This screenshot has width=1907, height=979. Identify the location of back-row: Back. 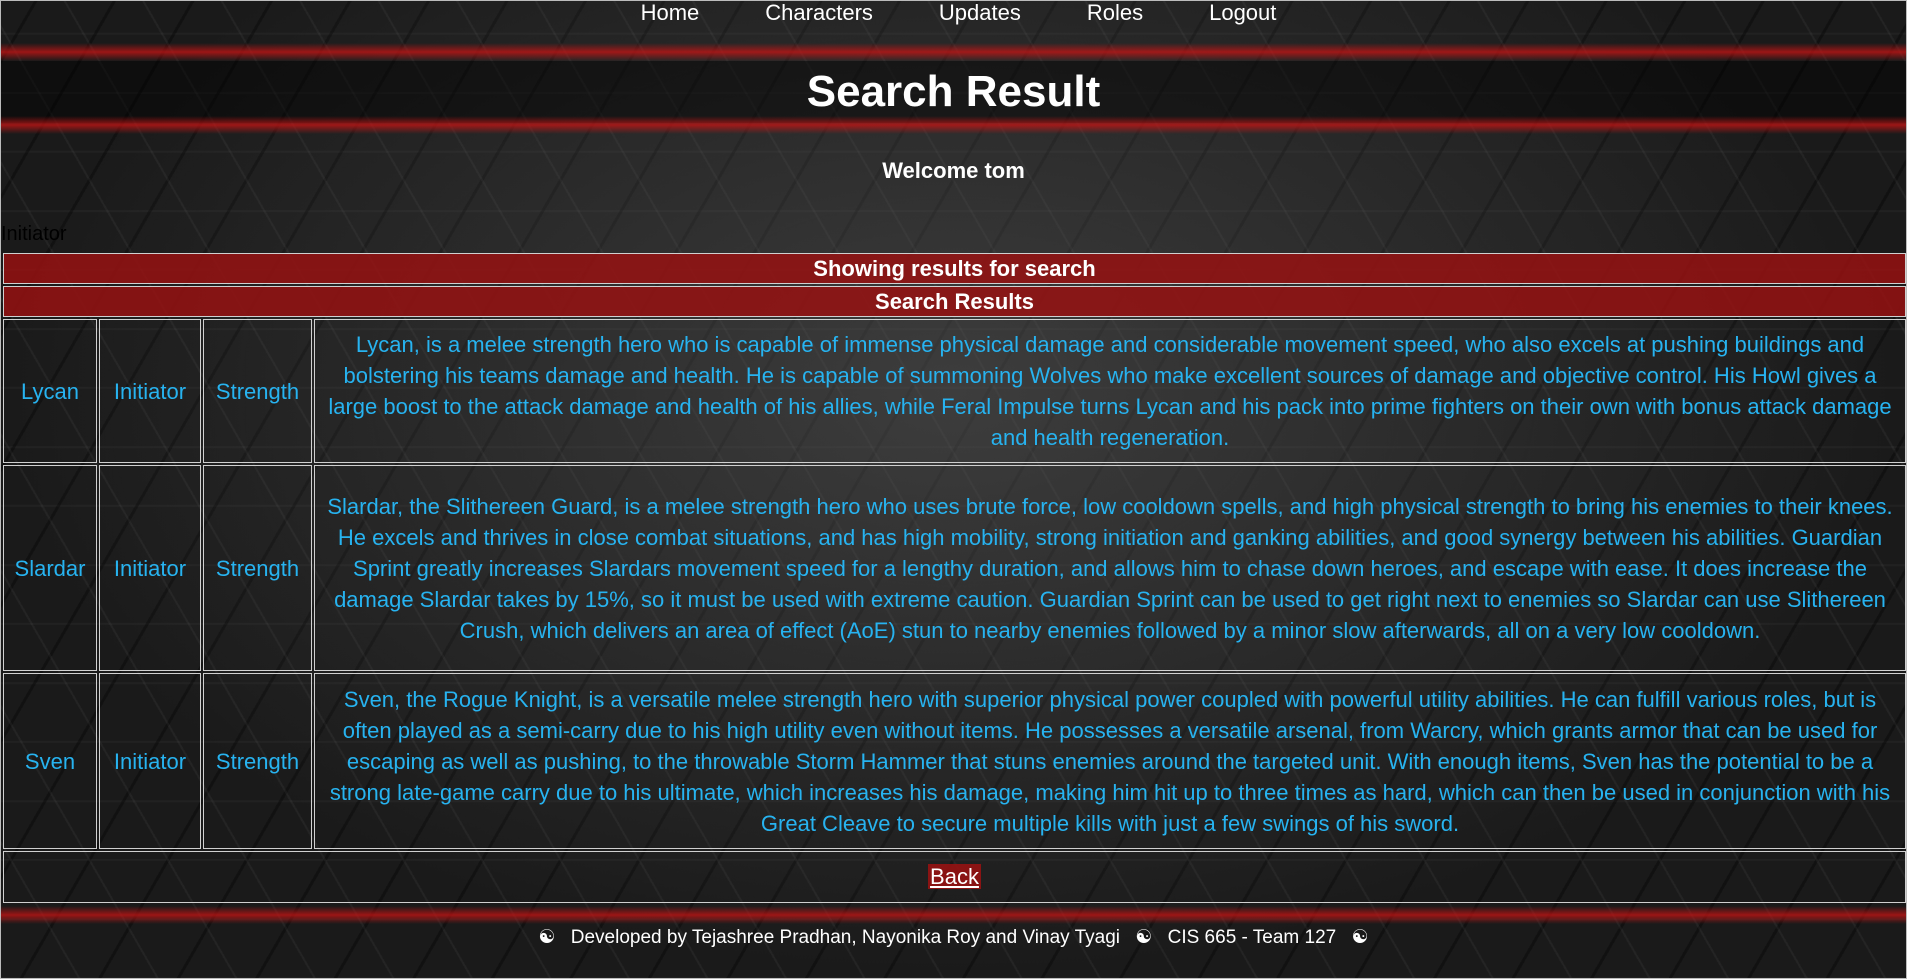
(954, 877).